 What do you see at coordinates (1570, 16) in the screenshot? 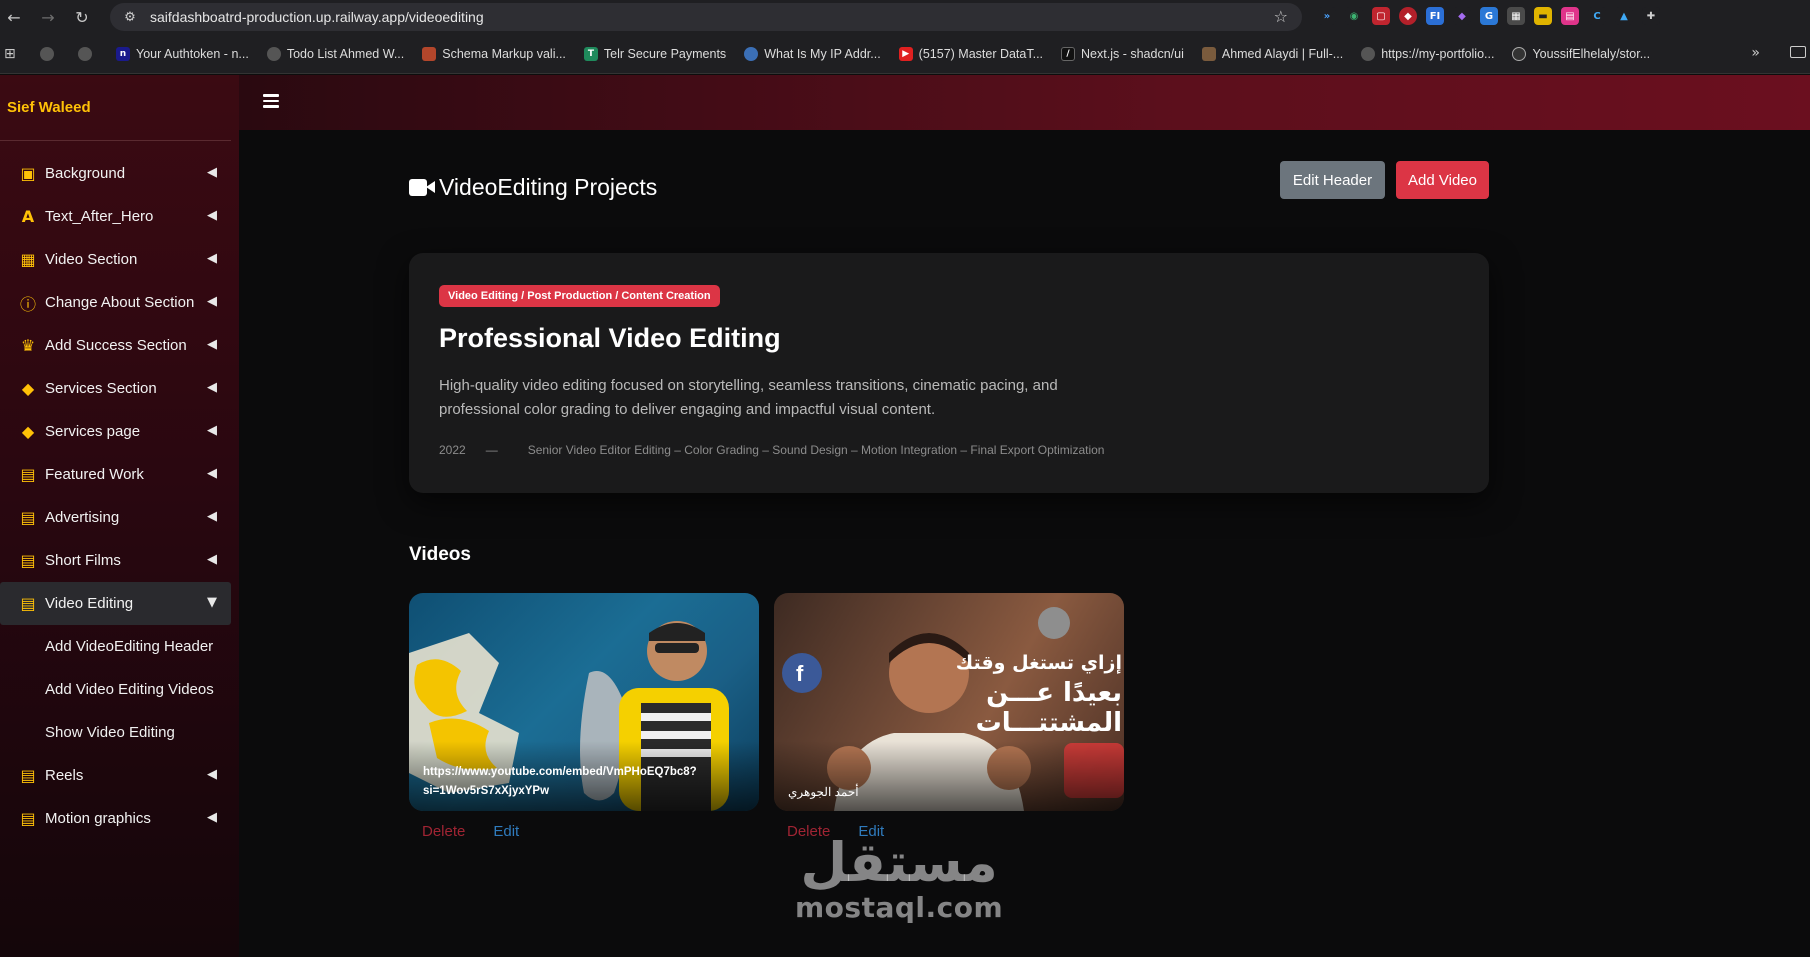
I see `extension-icon: ▤` at bounding box center [1570, 16].